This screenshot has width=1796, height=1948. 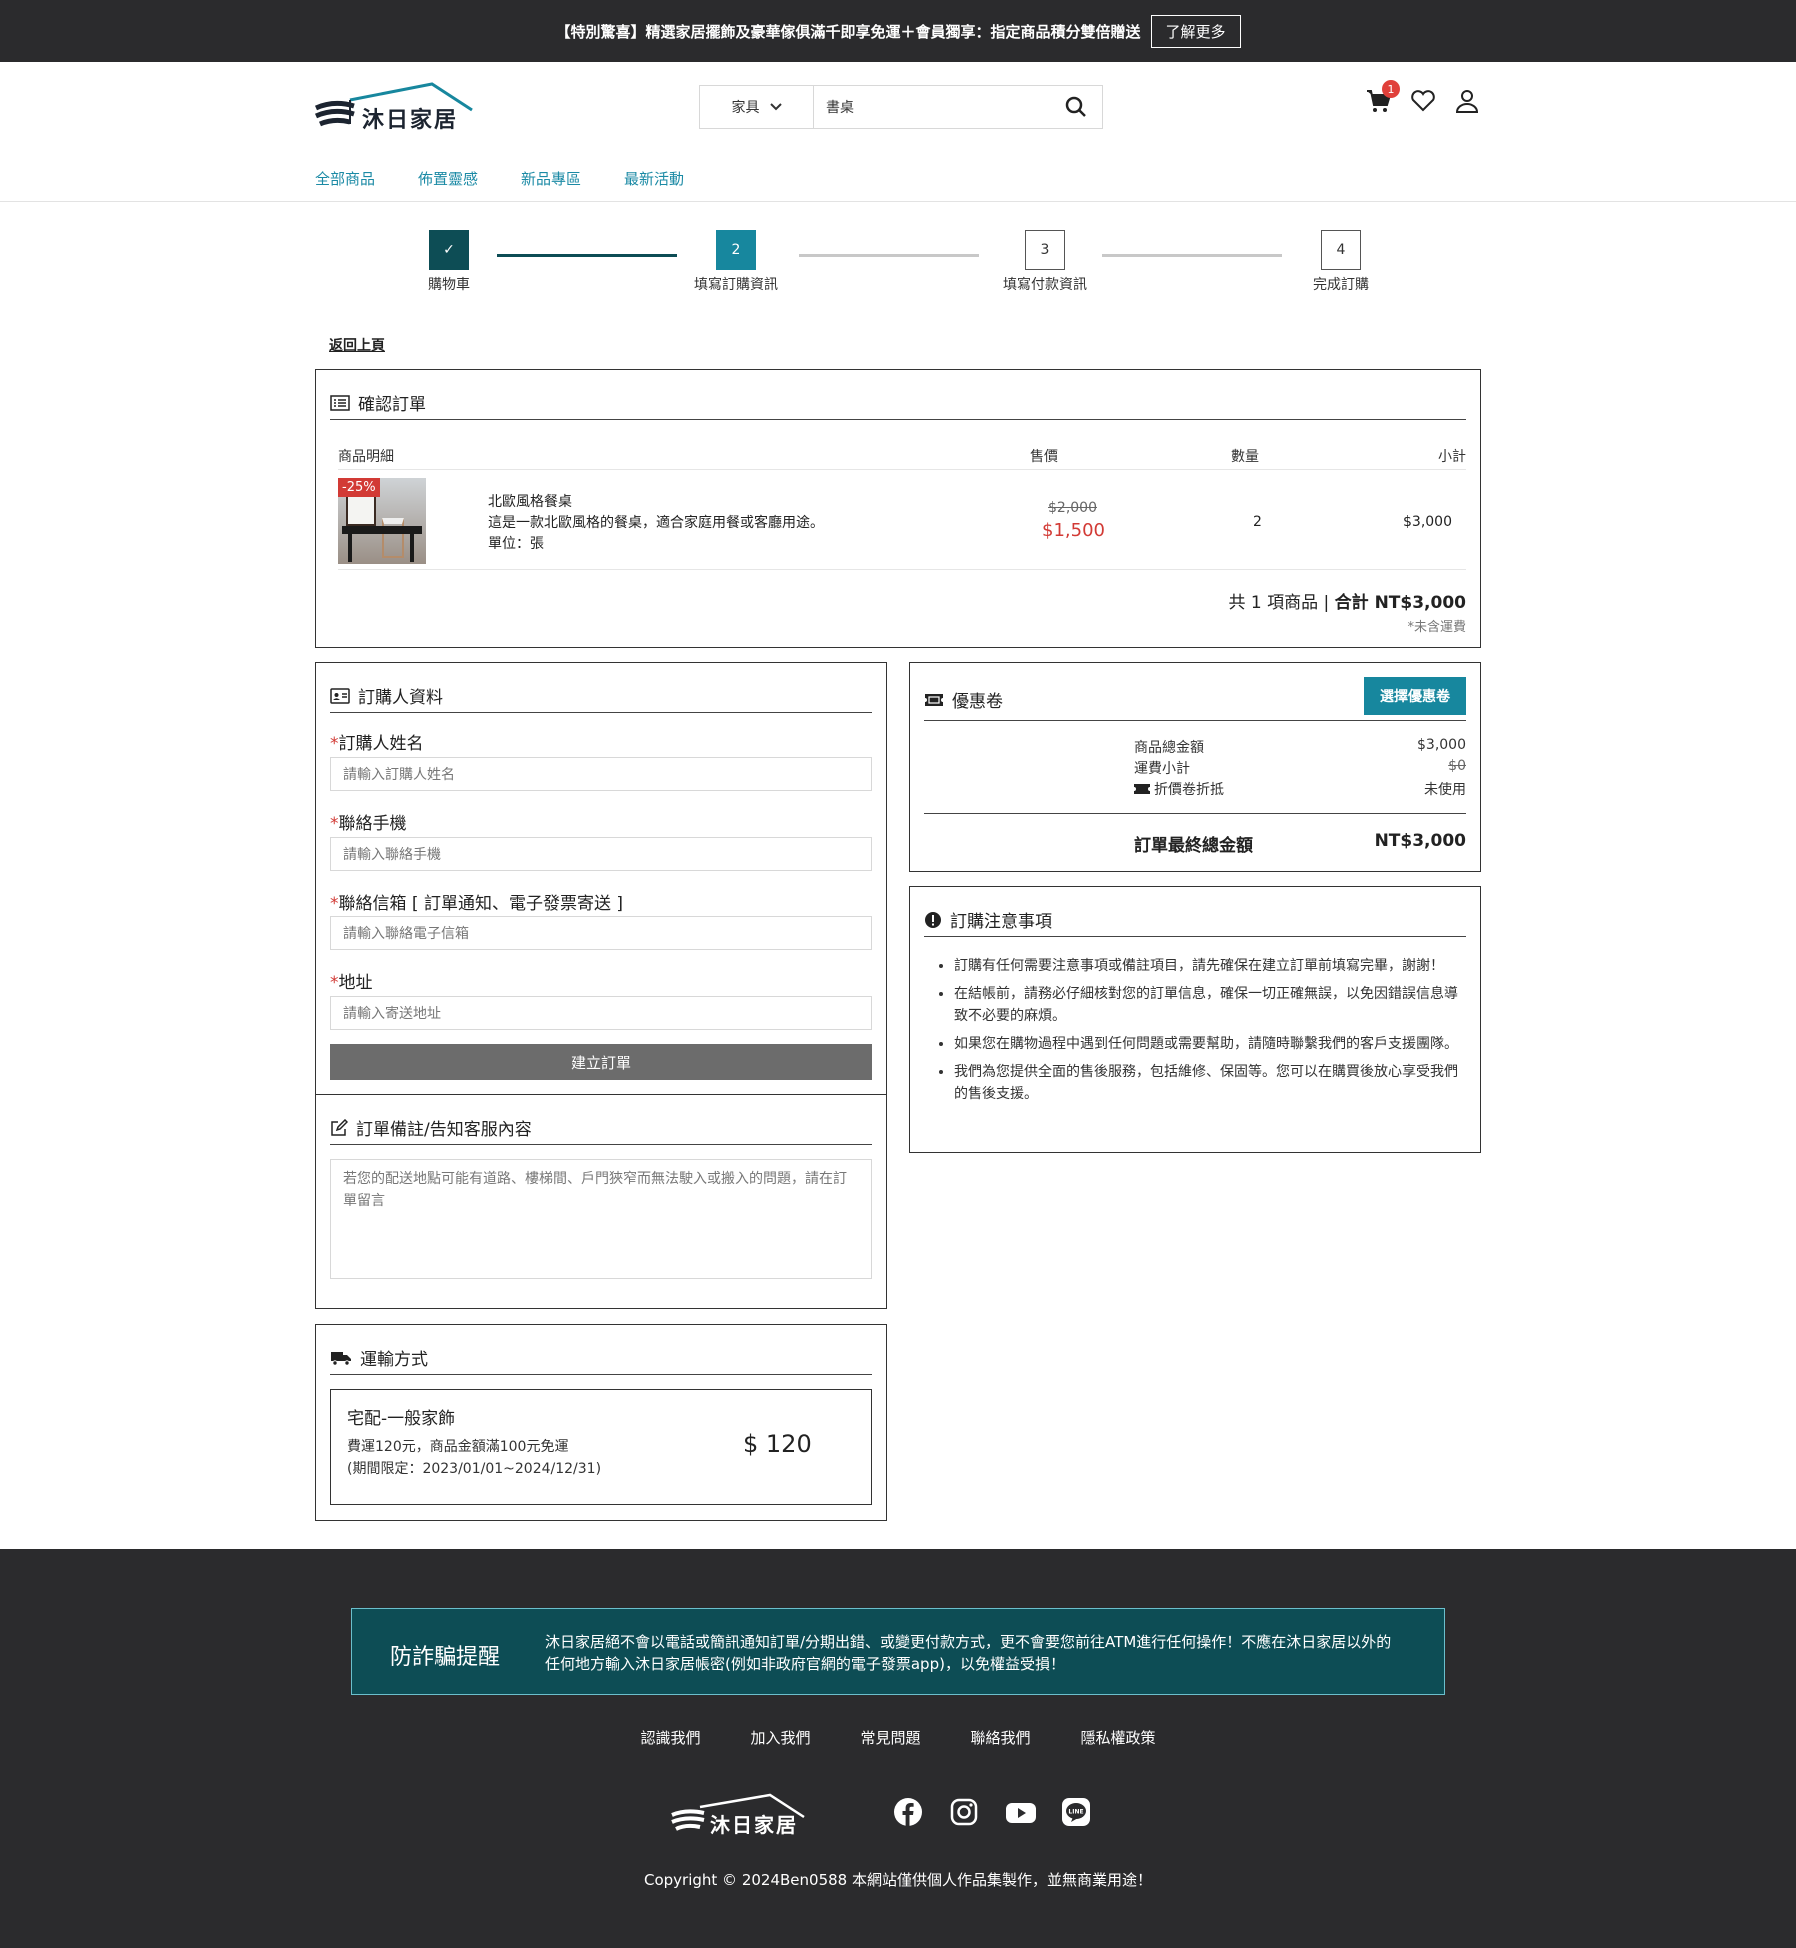 What do you see at coordinates (445, 1657) in the screenshot?
I see `anti-fraud-title: 防詐騙提醒` at bounding box center [445, 1657].